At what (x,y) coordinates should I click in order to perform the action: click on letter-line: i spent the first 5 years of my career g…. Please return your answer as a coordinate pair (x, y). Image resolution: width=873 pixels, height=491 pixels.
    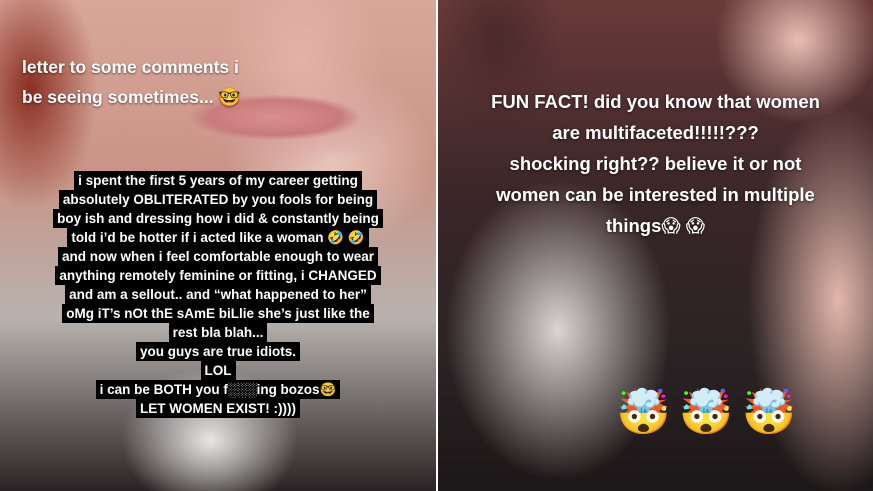
    Looking at the image, I should click on (218, 180).